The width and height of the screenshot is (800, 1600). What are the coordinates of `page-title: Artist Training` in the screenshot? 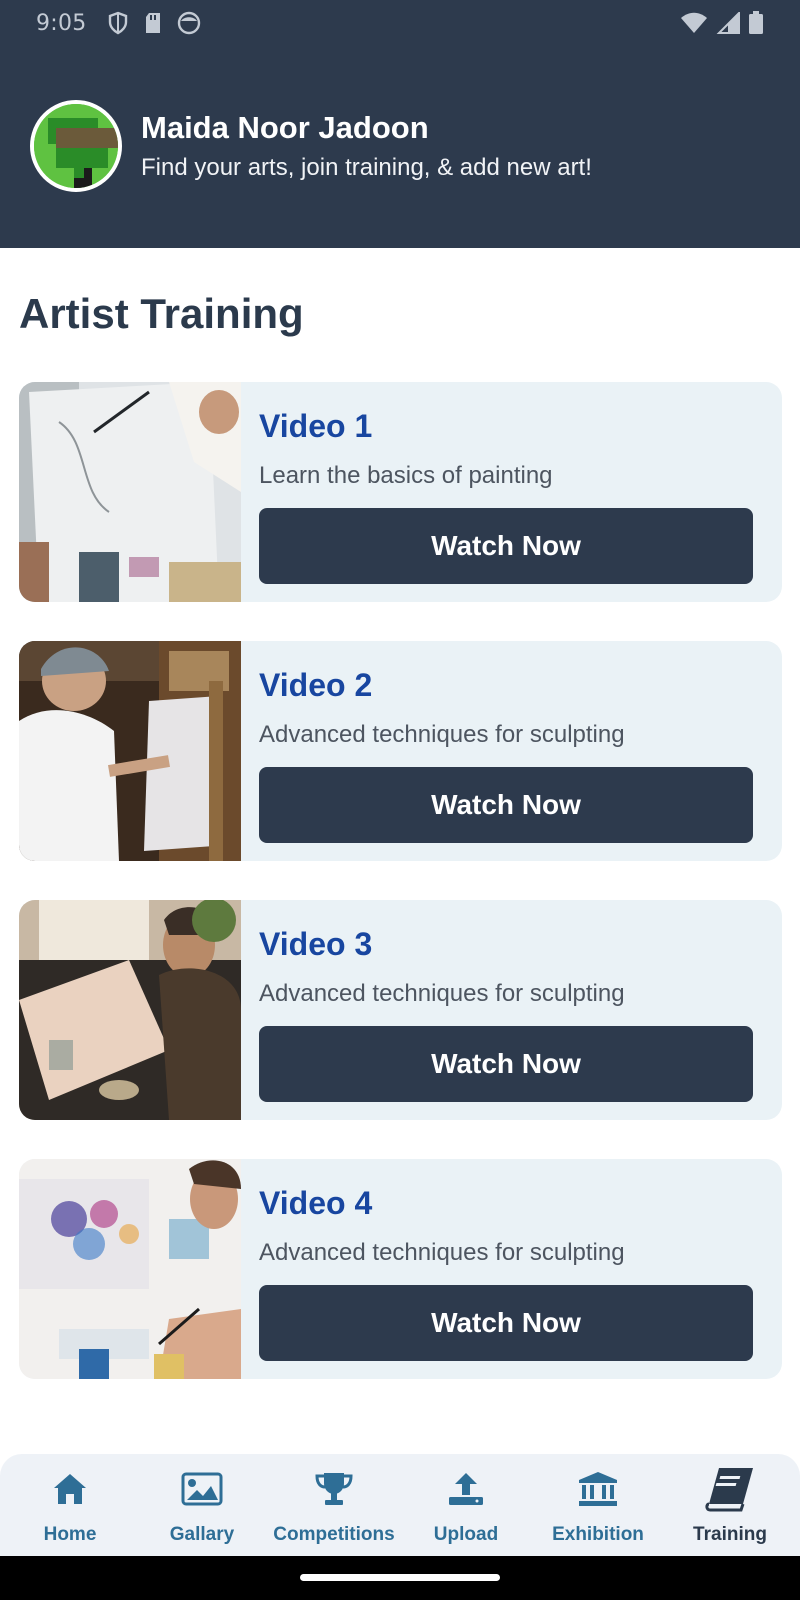 It's located at (161, 313).